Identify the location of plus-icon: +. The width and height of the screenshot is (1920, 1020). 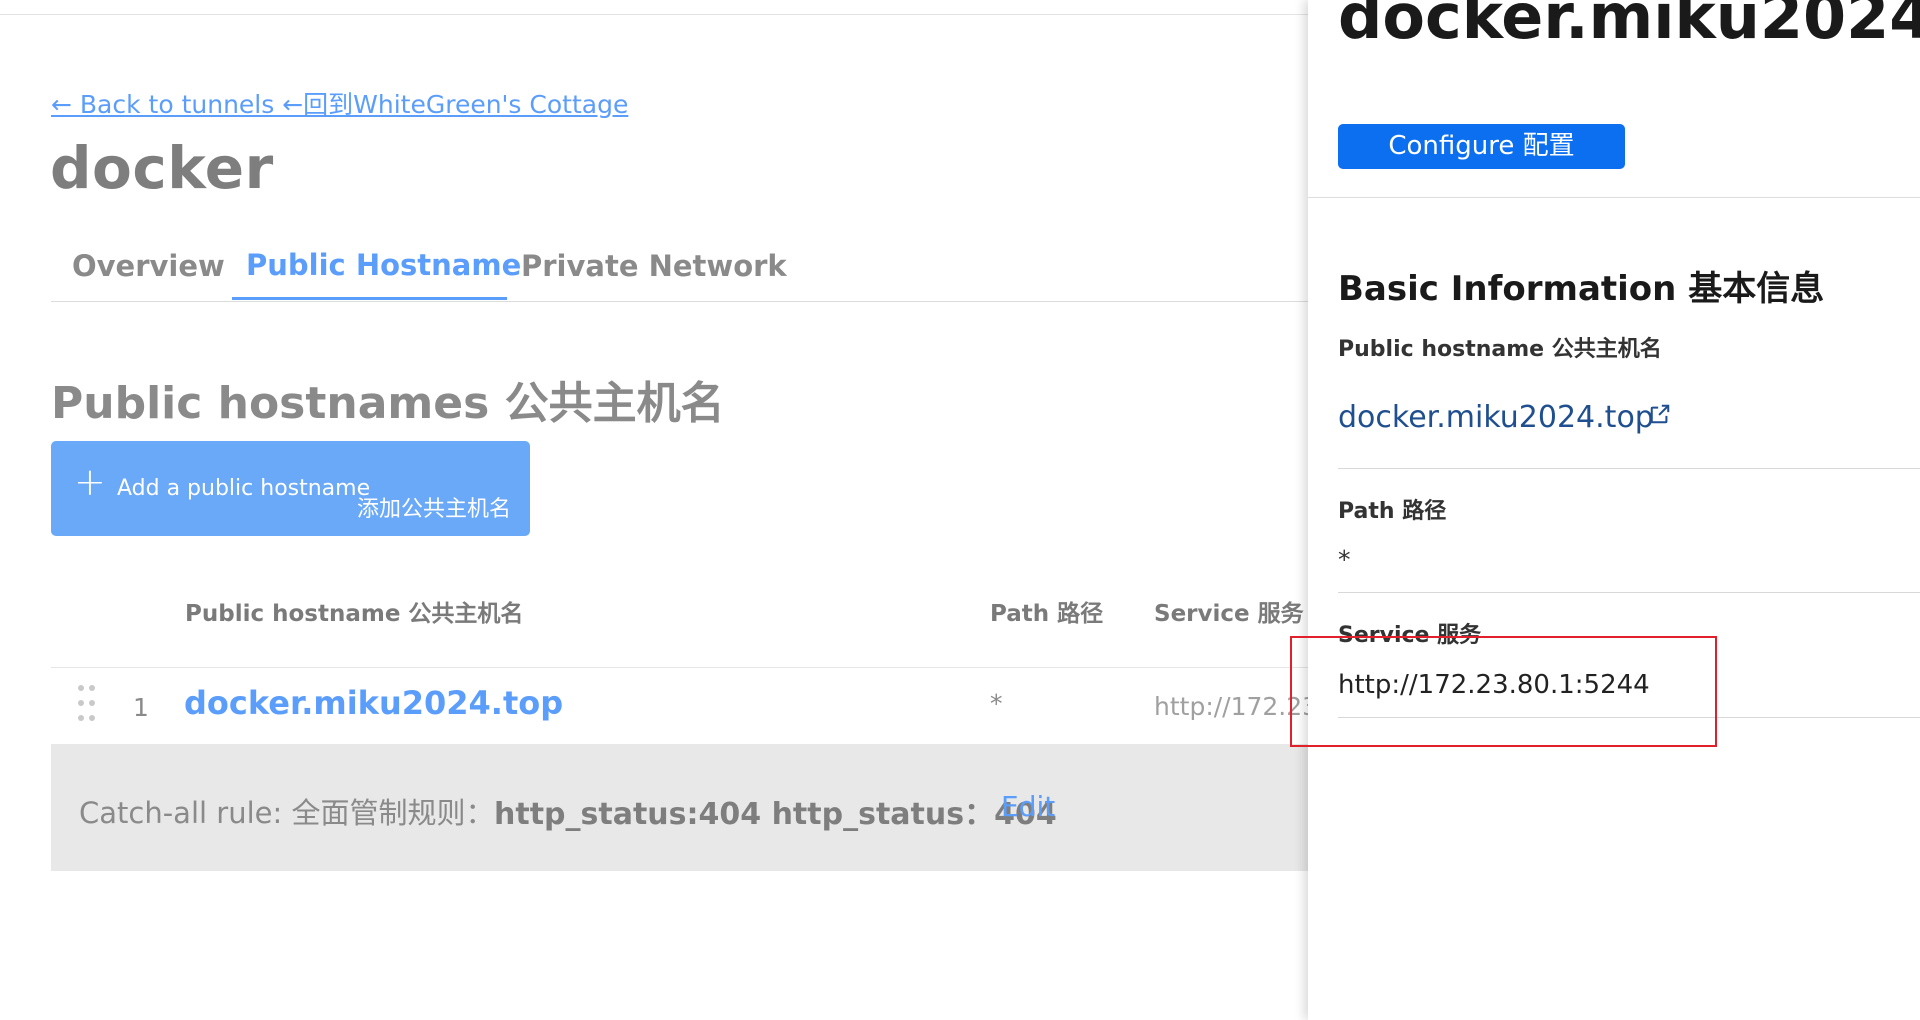
(90, 482).